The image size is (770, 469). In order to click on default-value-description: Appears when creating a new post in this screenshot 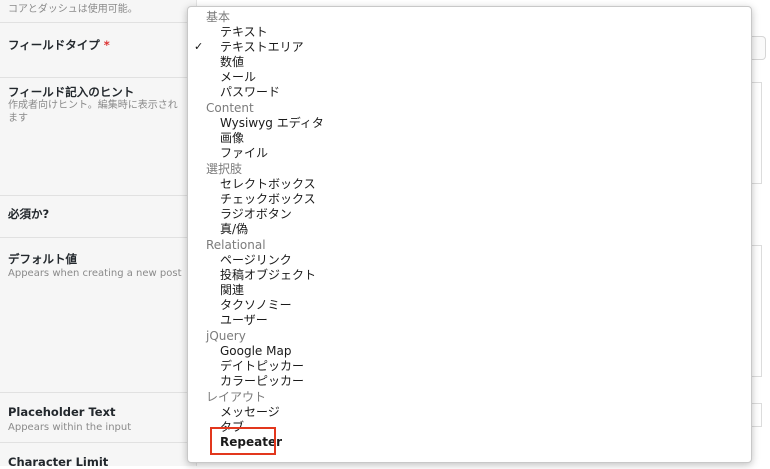, I will do `click(95, 273)`.